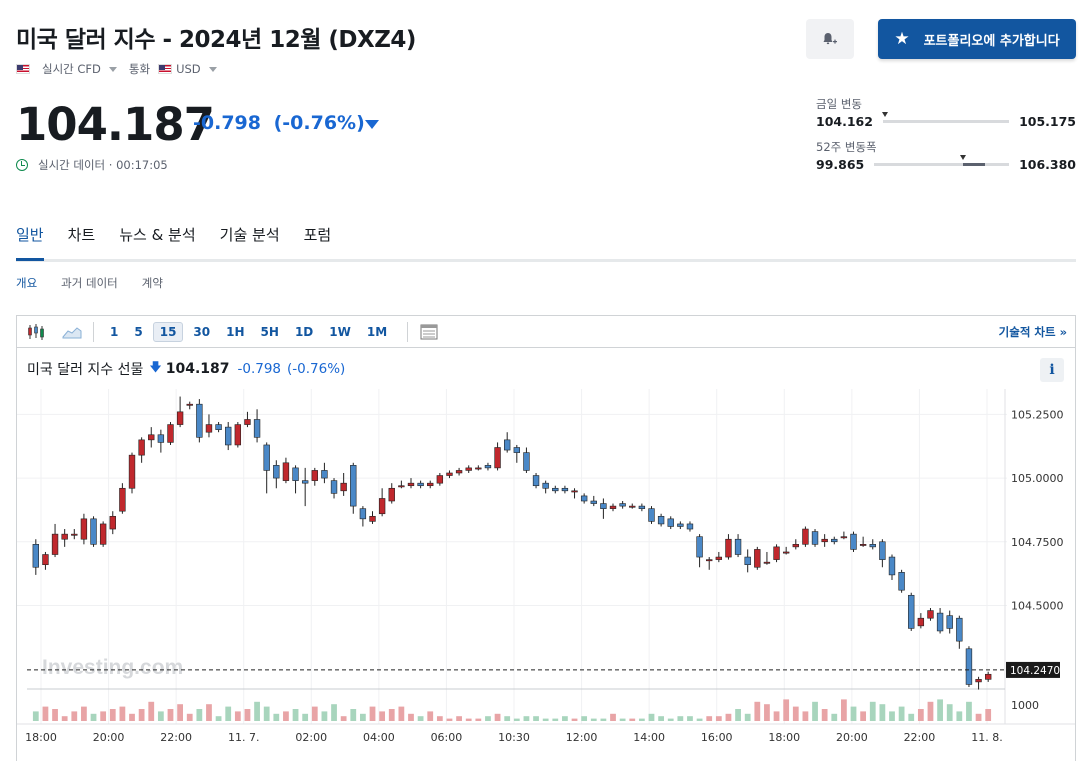 The image size is (1088, 761). What do you see at coordinates (319, 123) in the screenshot?
I see `price-change-percent: (-0.76%)` at bounding box center [319, 123].